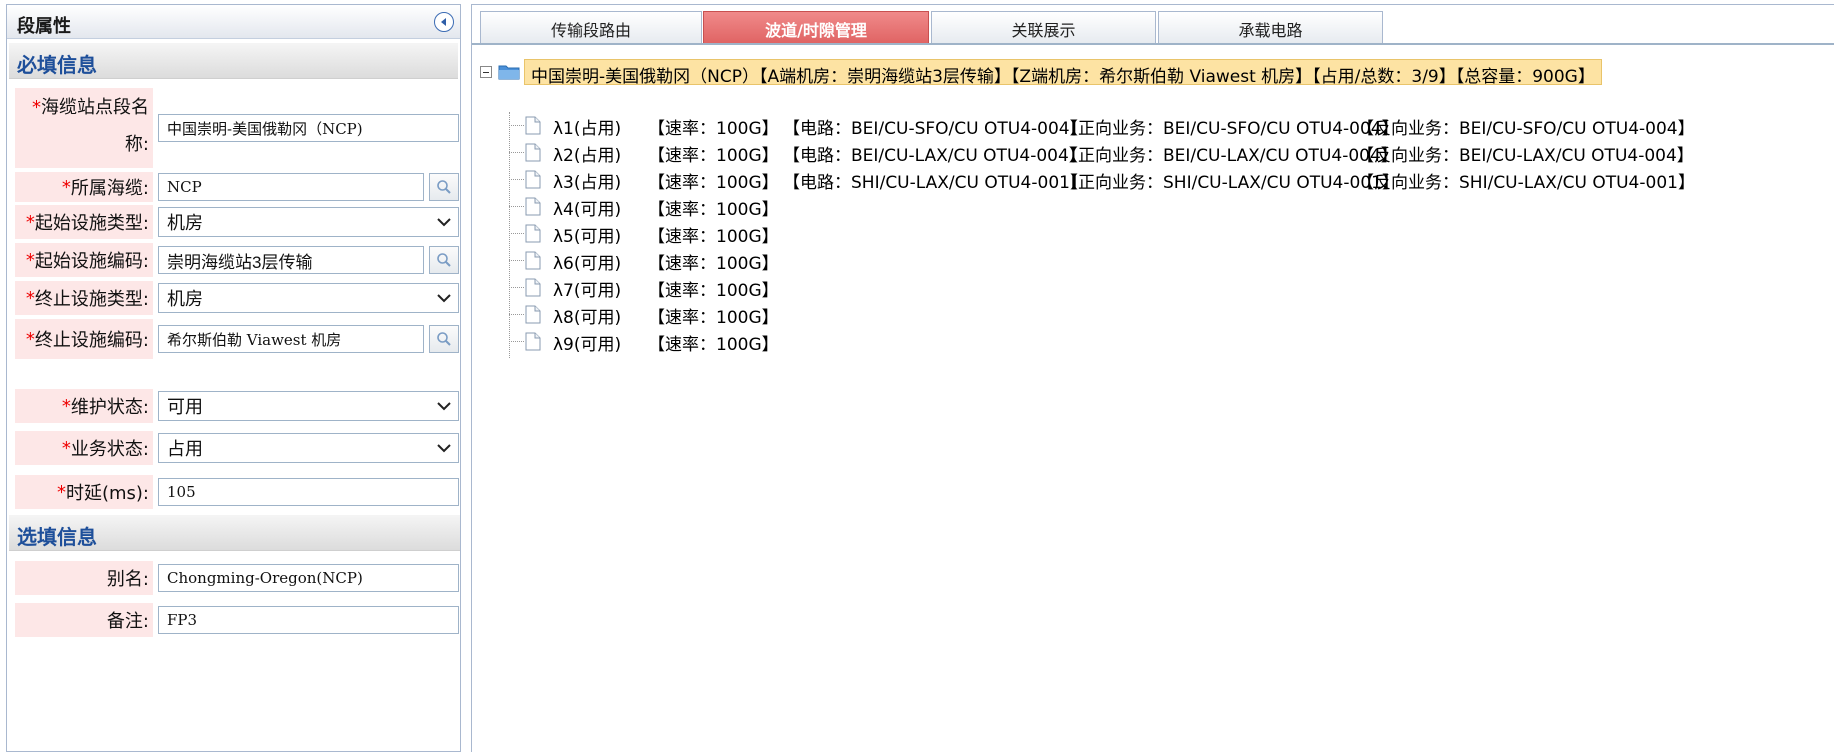 The width and height of the screenshot is (1834, 752). I want to click on segment-name-field: 中国崇明-美国俄勒冈（NCP), so click(308, 128).